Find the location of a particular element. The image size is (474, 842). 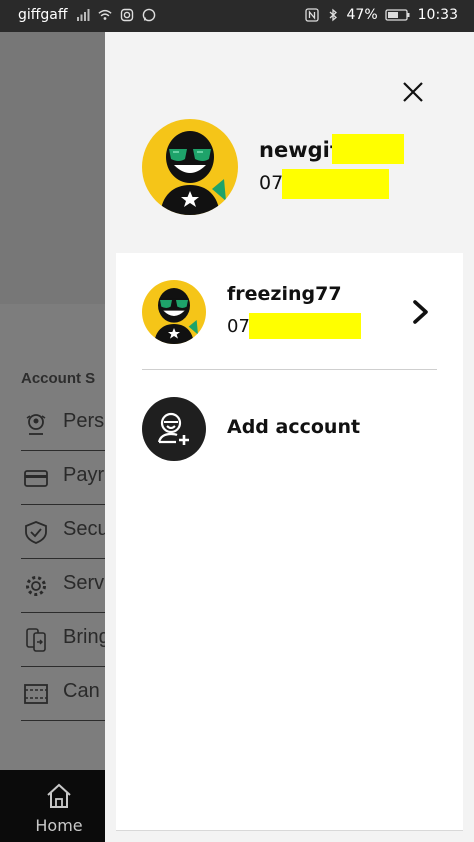

menu-item-security: Secu is located at coordinates (66, 532).